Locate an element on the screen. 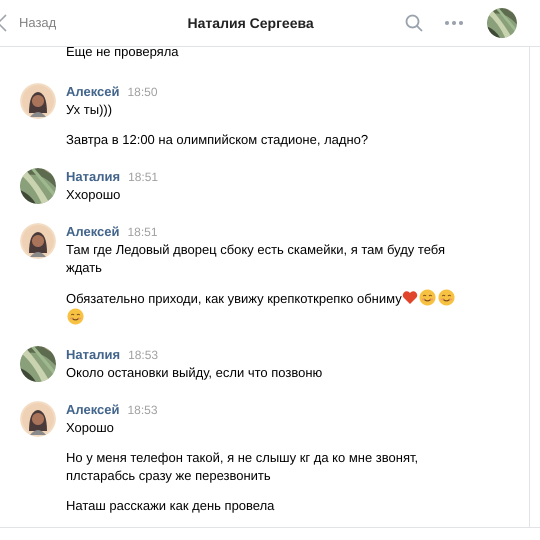  chat-title: Наталия Сергеева is located at coordinates (250, 23).